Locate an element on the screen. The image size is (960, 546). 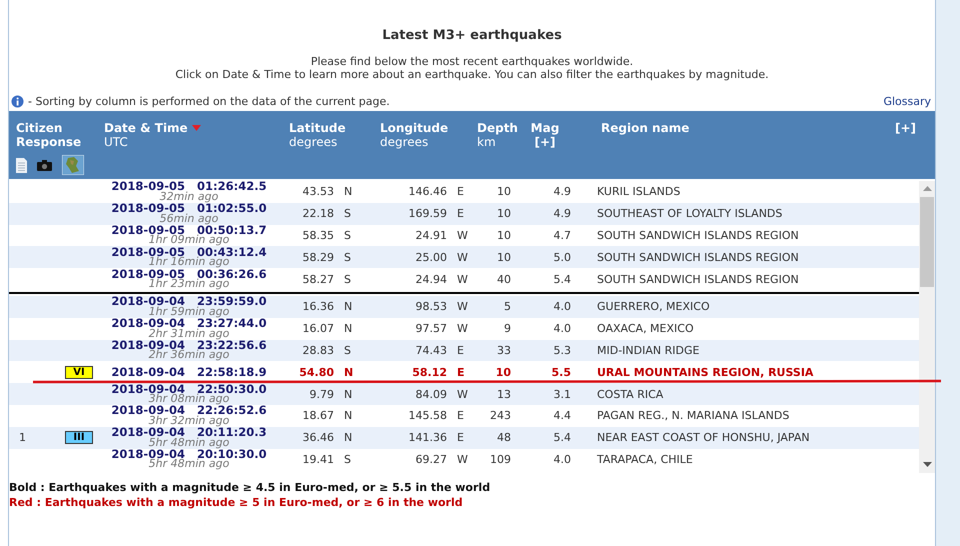
latitude-cell-text: 36.46 is located at coordinates (318, 437).